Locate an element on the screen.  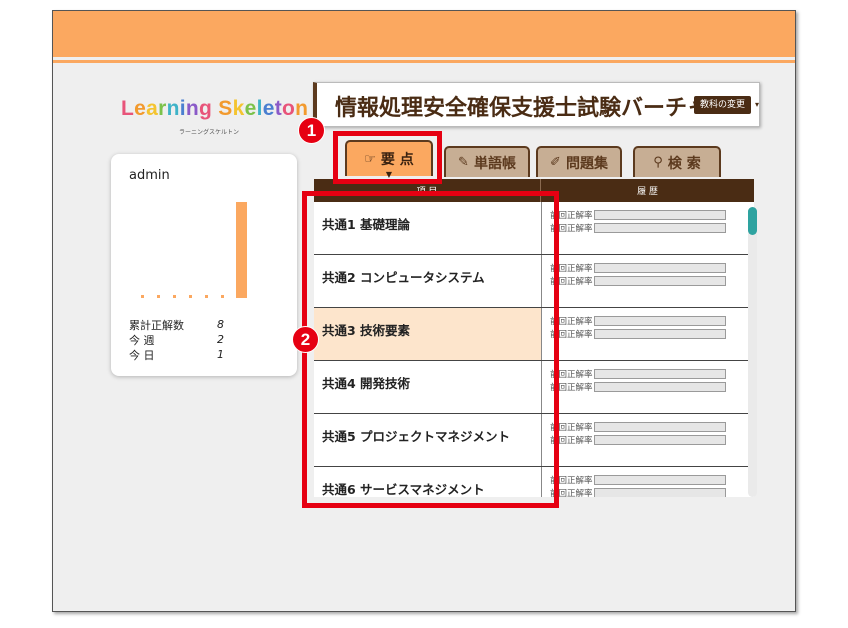
logo-letter: g is located at coordinates (206, 108).